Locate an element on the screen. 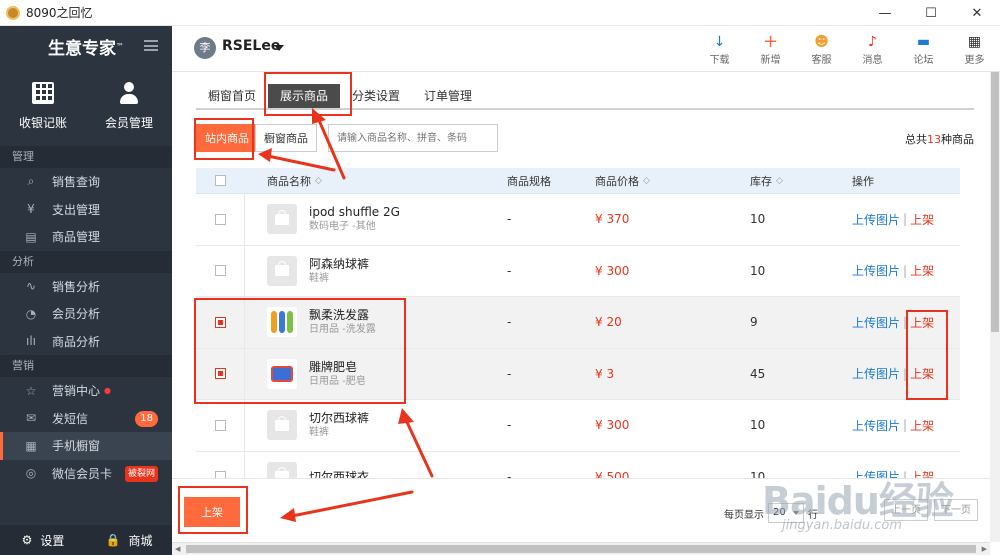 The image size is (1000, 555). per-page-select: 20 is located at coordinates (786, 513).